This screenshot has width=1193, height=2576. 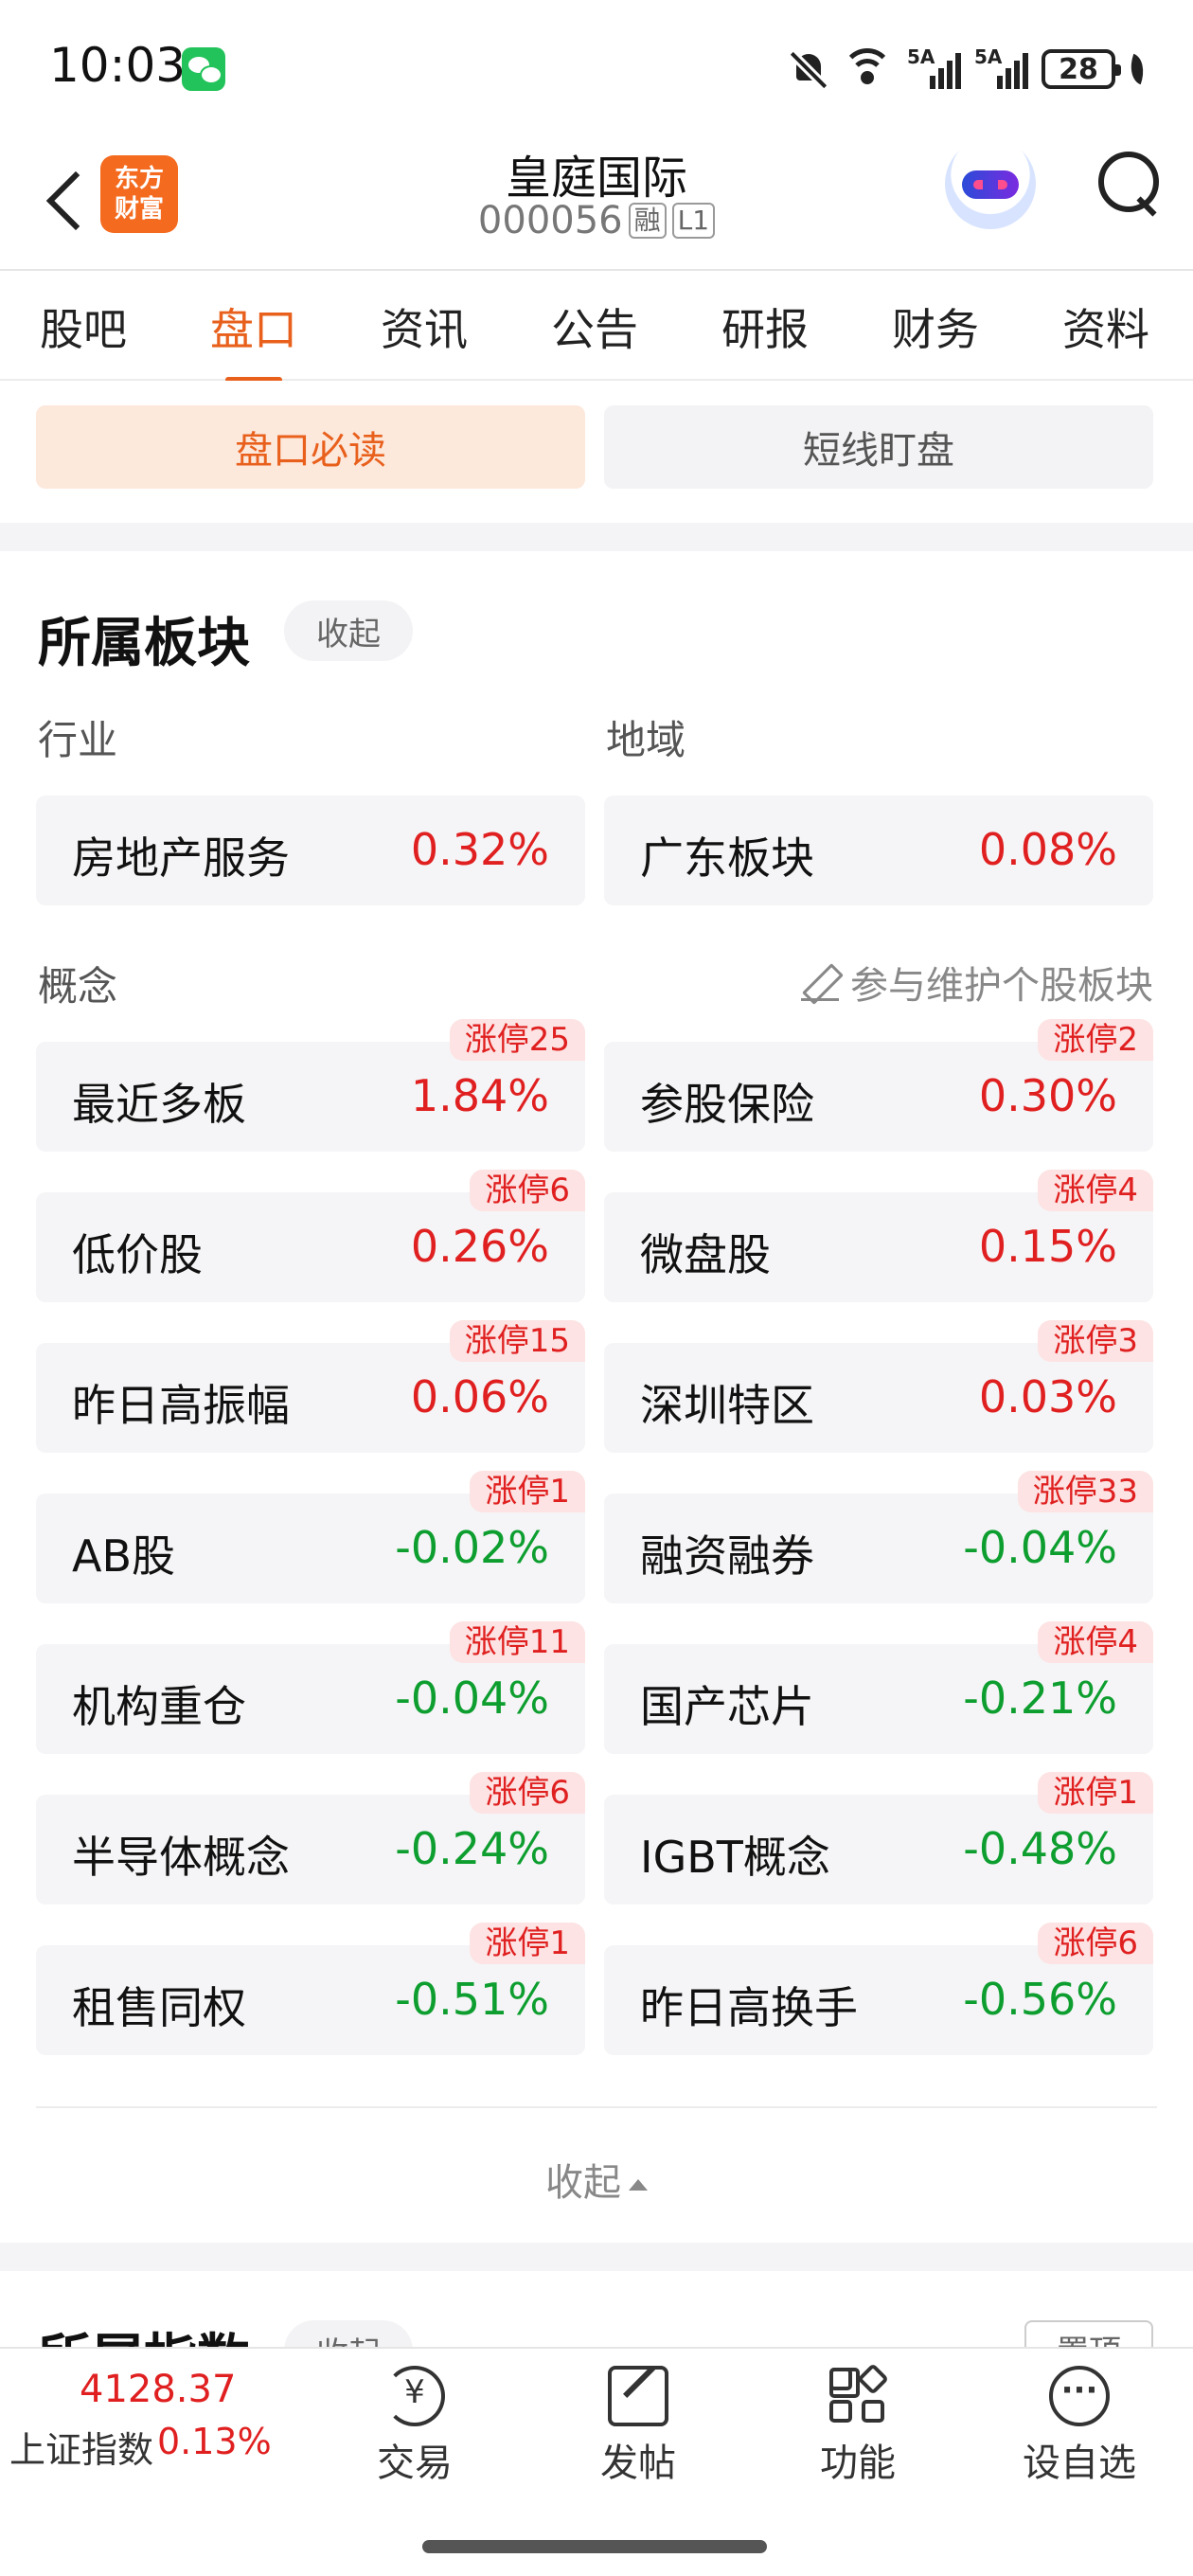 I want to click on concept-tile: 国产芯片 -0.21% 涨停4, so click(x=878, y=1687).